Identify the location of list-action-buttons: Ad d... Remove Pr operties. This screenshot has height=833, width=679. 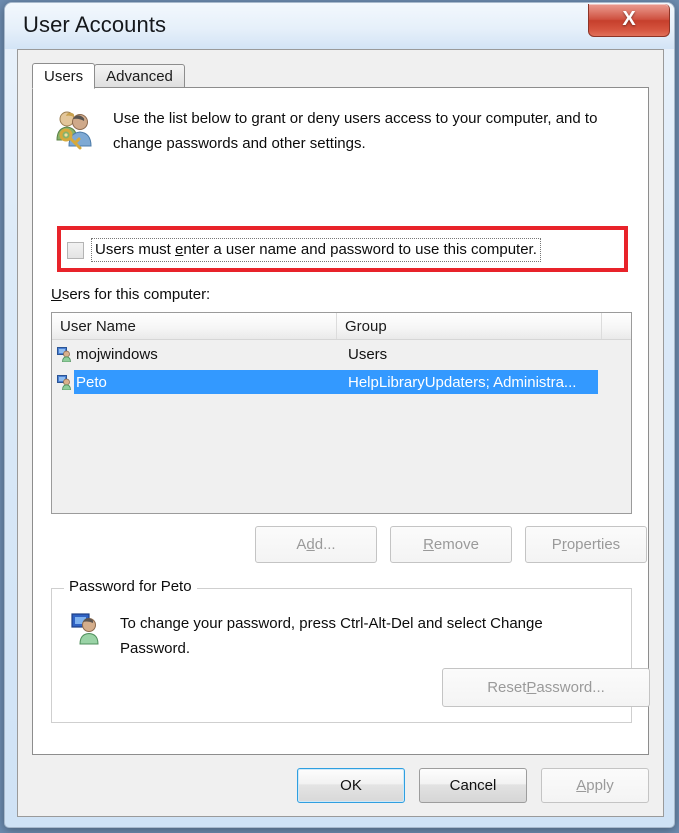
(451, 544).